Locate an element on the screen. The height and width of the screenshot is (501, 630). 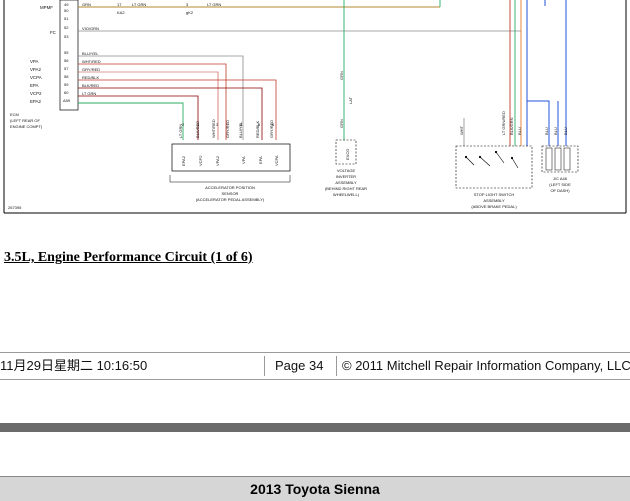
stop-wire-label: BLU is located at coordinates (519, 131).